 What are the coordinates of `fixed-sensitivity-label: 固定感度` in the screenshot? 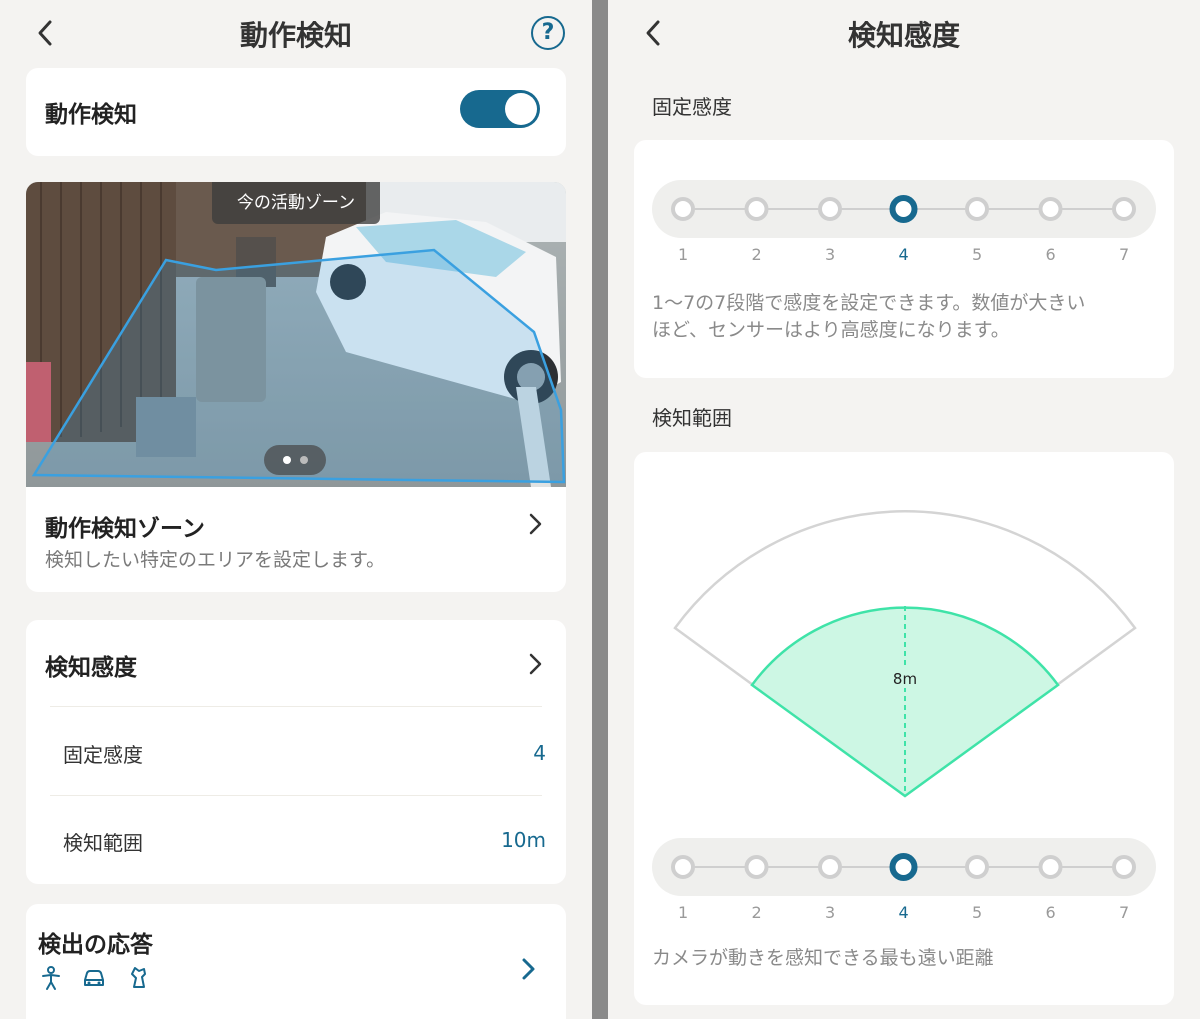 It's located at (103, 755).